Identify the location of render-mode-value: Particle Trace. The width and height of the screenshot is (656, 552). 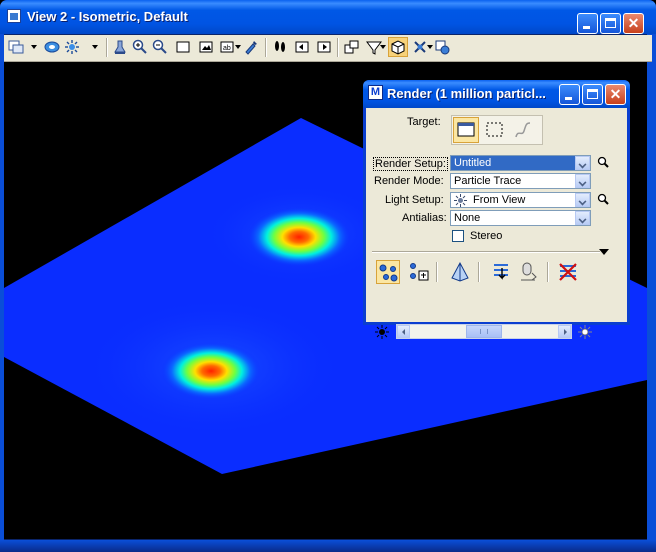
(488, 181).